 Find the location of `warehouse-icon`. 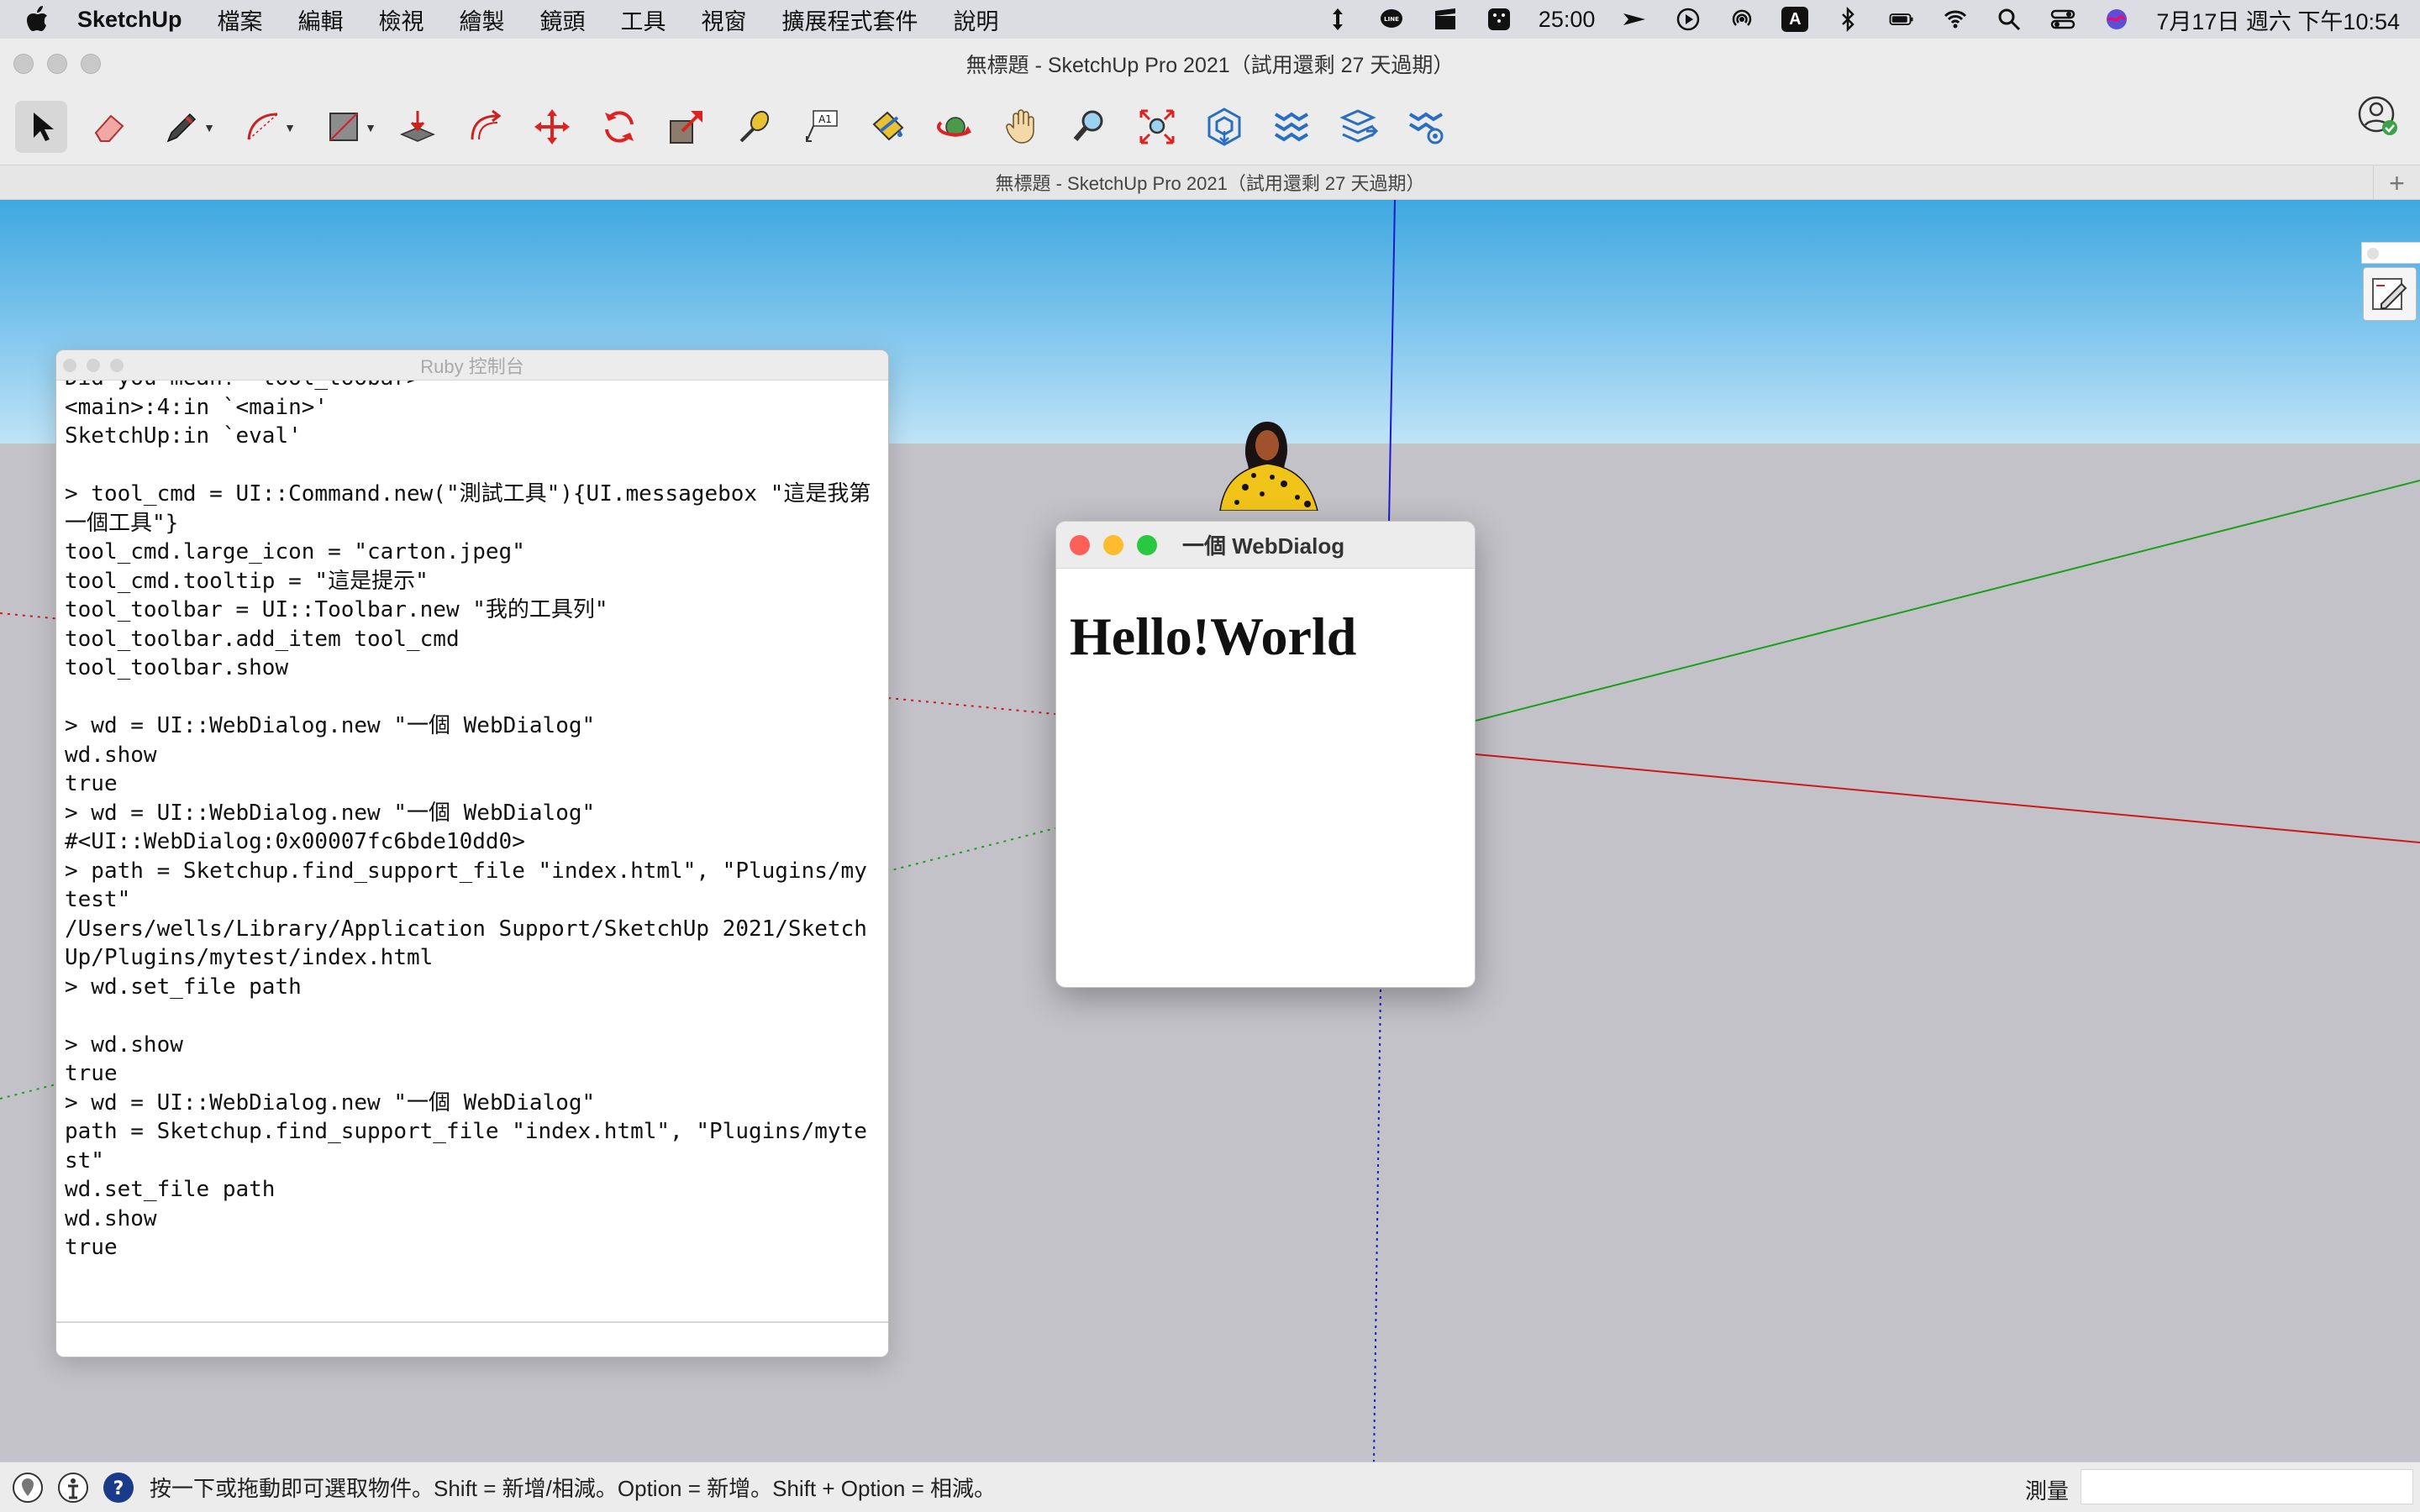

warehouse-icon is located at coordinates (1224, 127).